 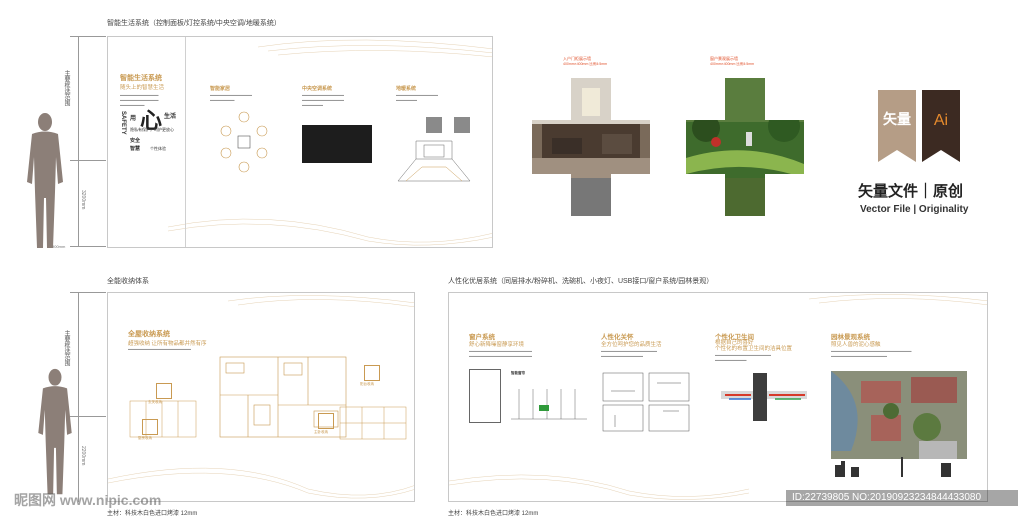 I want to click on section-title: 中央空调系统, so click(x=317, y=89).